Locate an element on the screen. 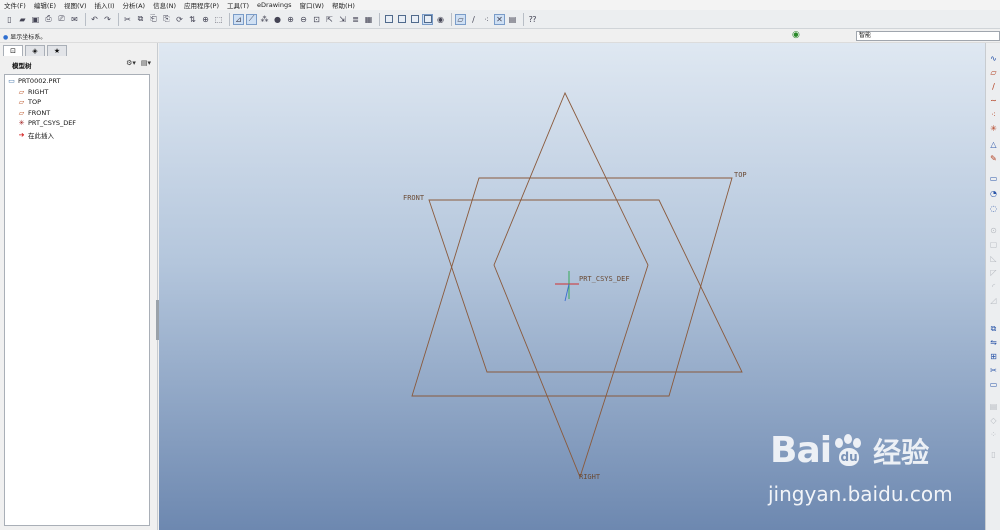 Image resolution: width=1000 pixels, height=530 pixels. menu-info: 信息(N) is located at coordinates (164, 5).